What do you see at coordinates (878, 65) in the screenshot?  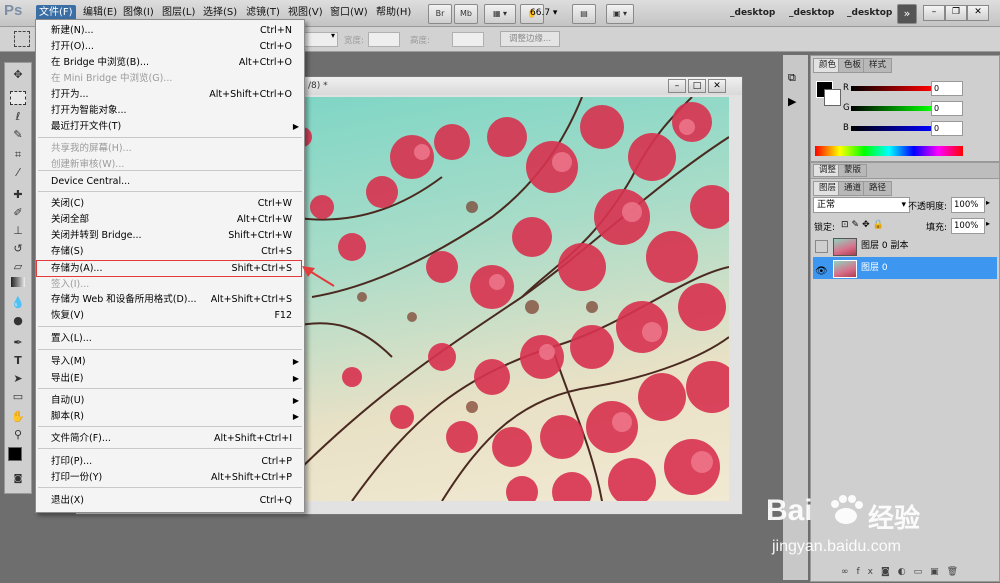 I see `tab-styles: 样式` at bounding box center [878, 65].